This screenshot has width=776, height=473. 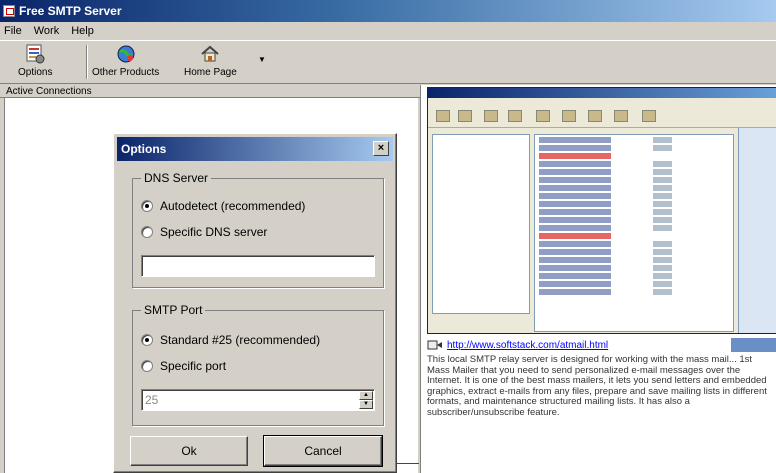 I want to click on smtp-specific-radio, so click(x=147, y=366).